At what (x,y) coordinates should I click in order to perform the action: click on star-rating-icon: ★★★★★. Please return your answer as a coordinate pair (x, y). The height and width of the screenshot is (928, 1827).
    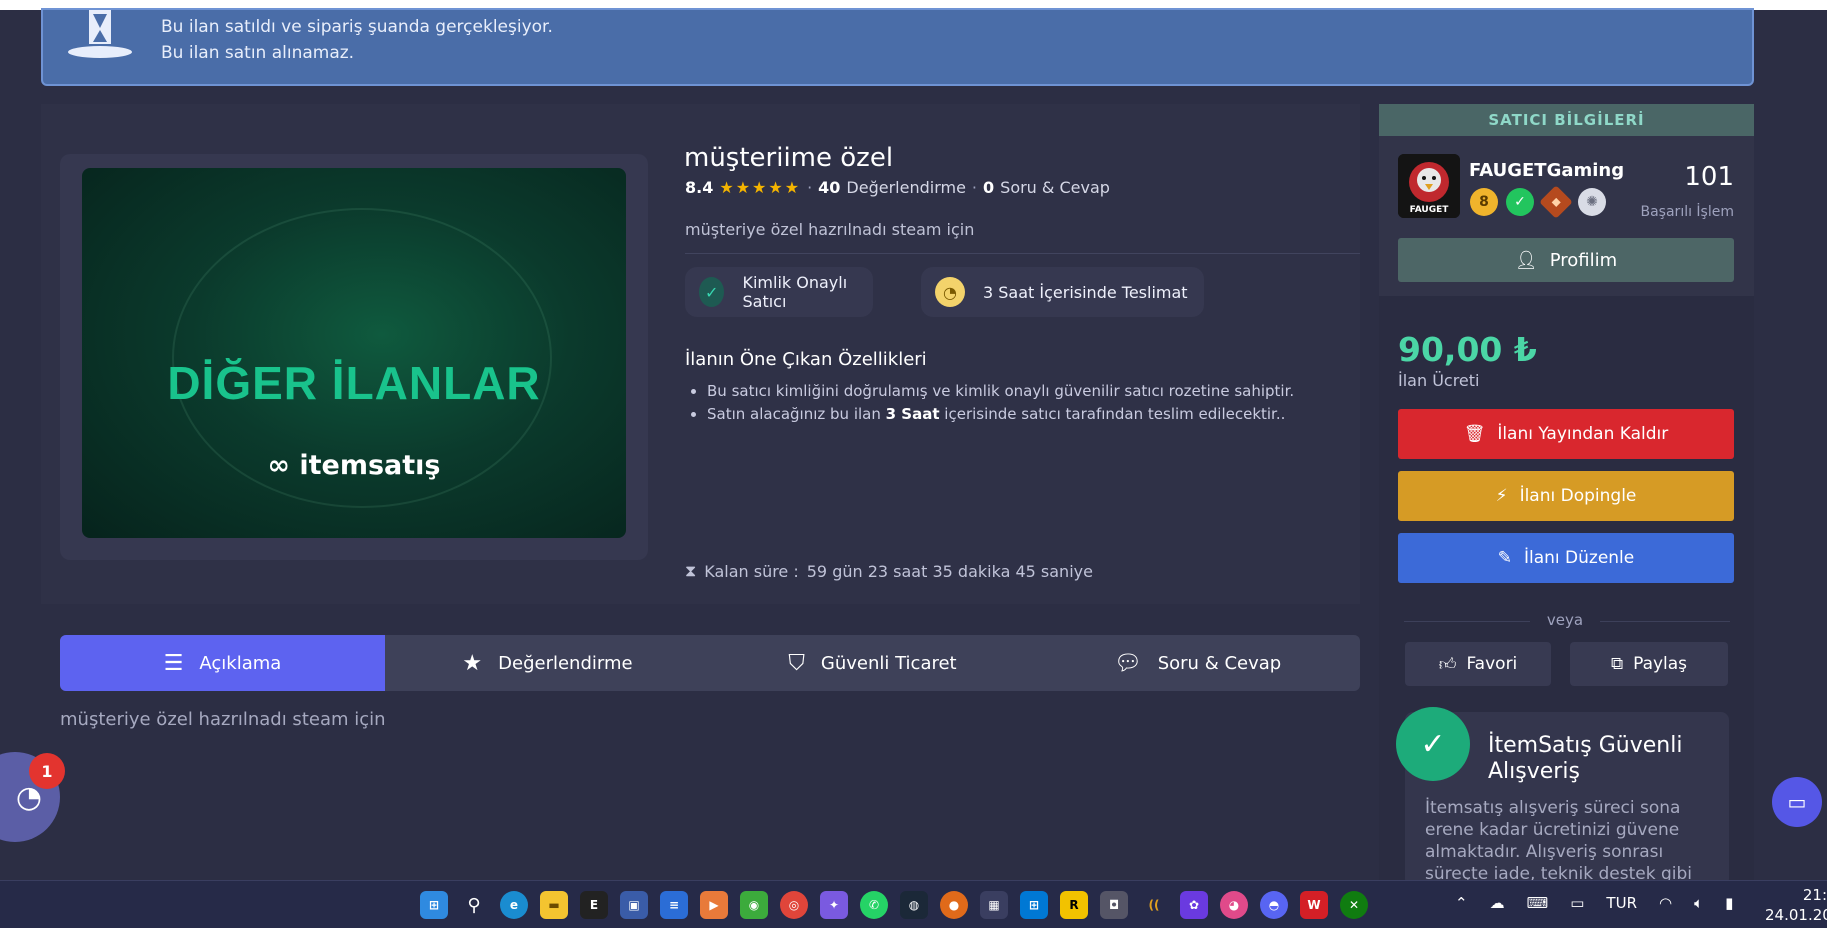
    Looking at the image, I should click on (760, 187).